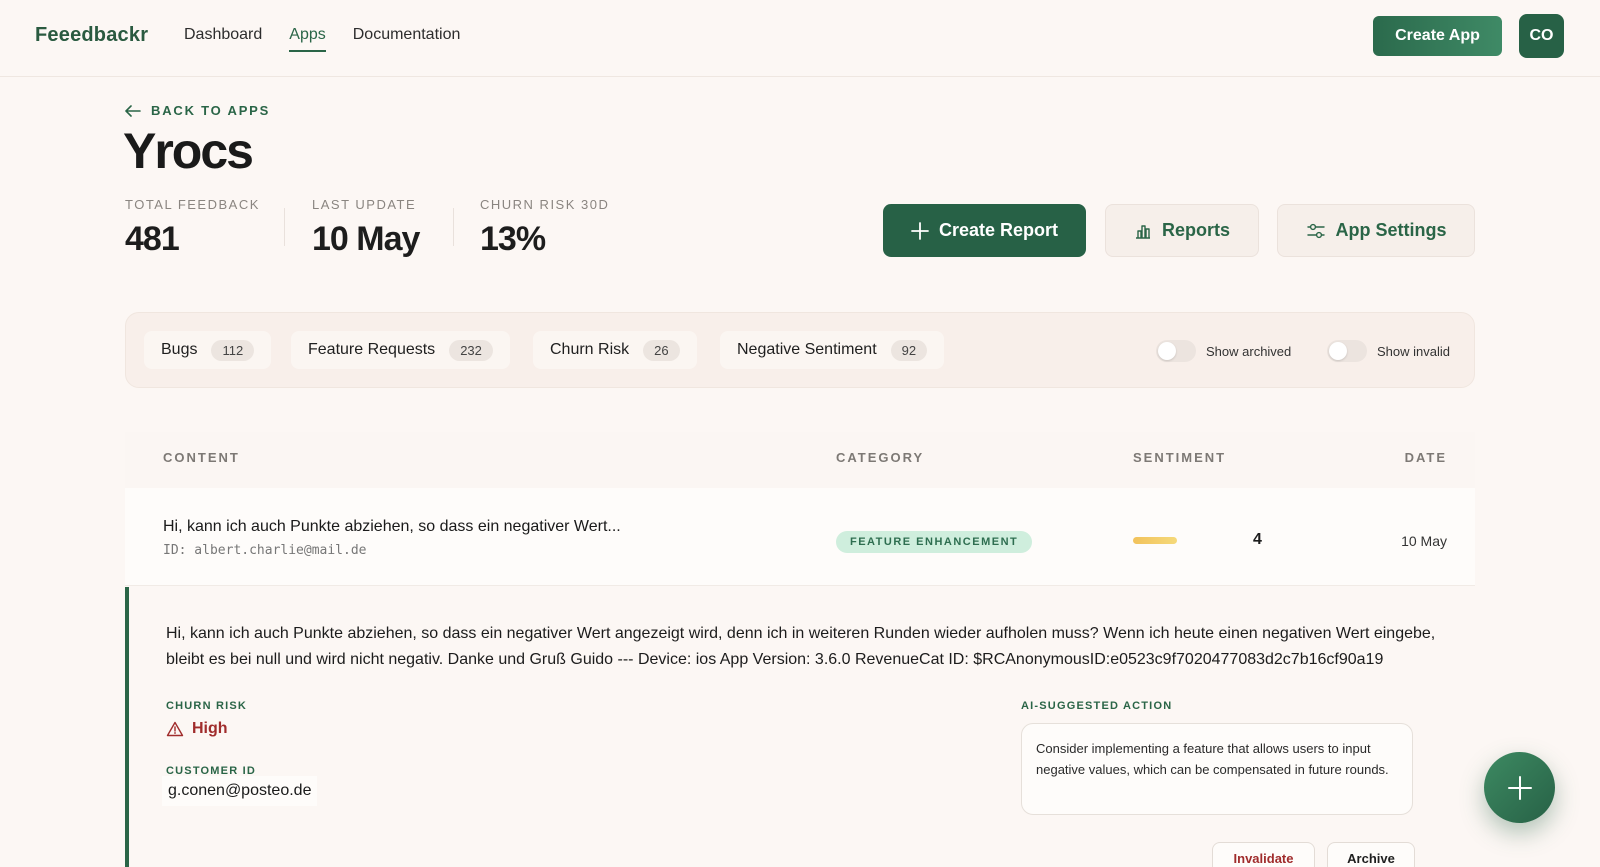 The width and height of the screenshot is (1600, 867). I want to click on app-settings-button: App Settings, so click(1376, 230).